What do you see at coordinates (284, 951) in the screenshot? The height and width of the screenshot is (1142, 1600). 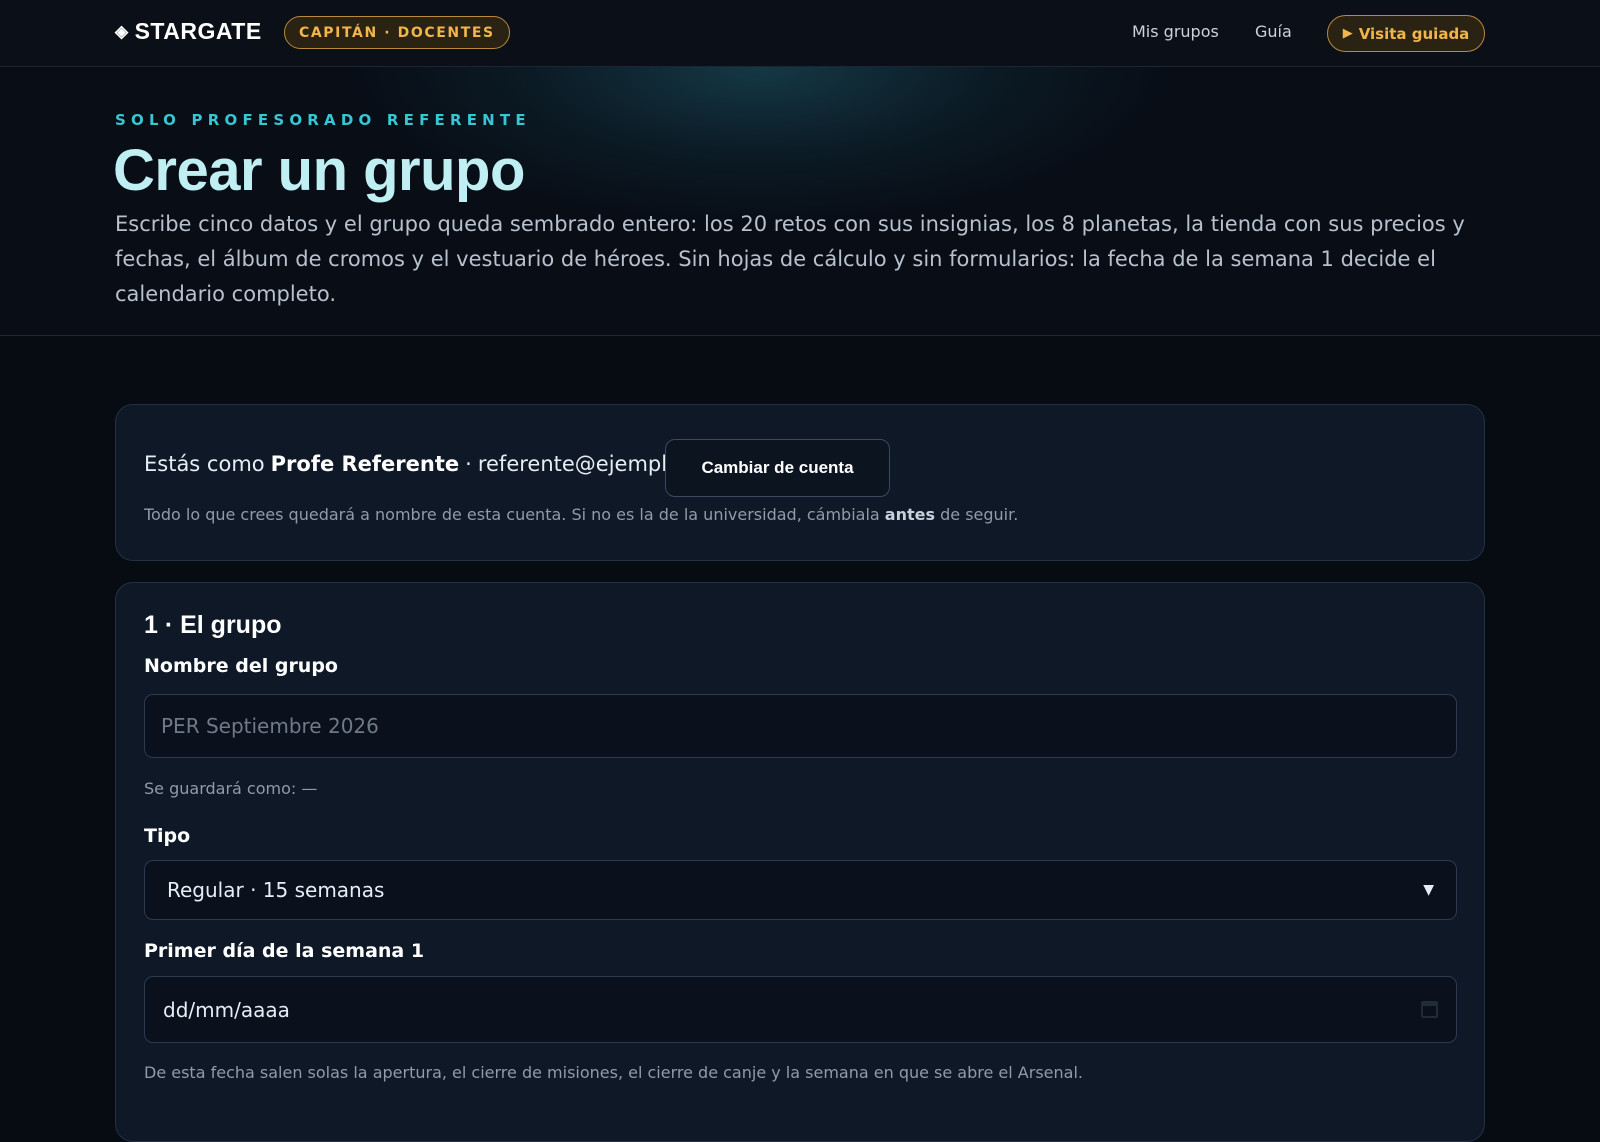 I see `start-date-label: Primer día de la semana 1` at bounding box center [284, 951].